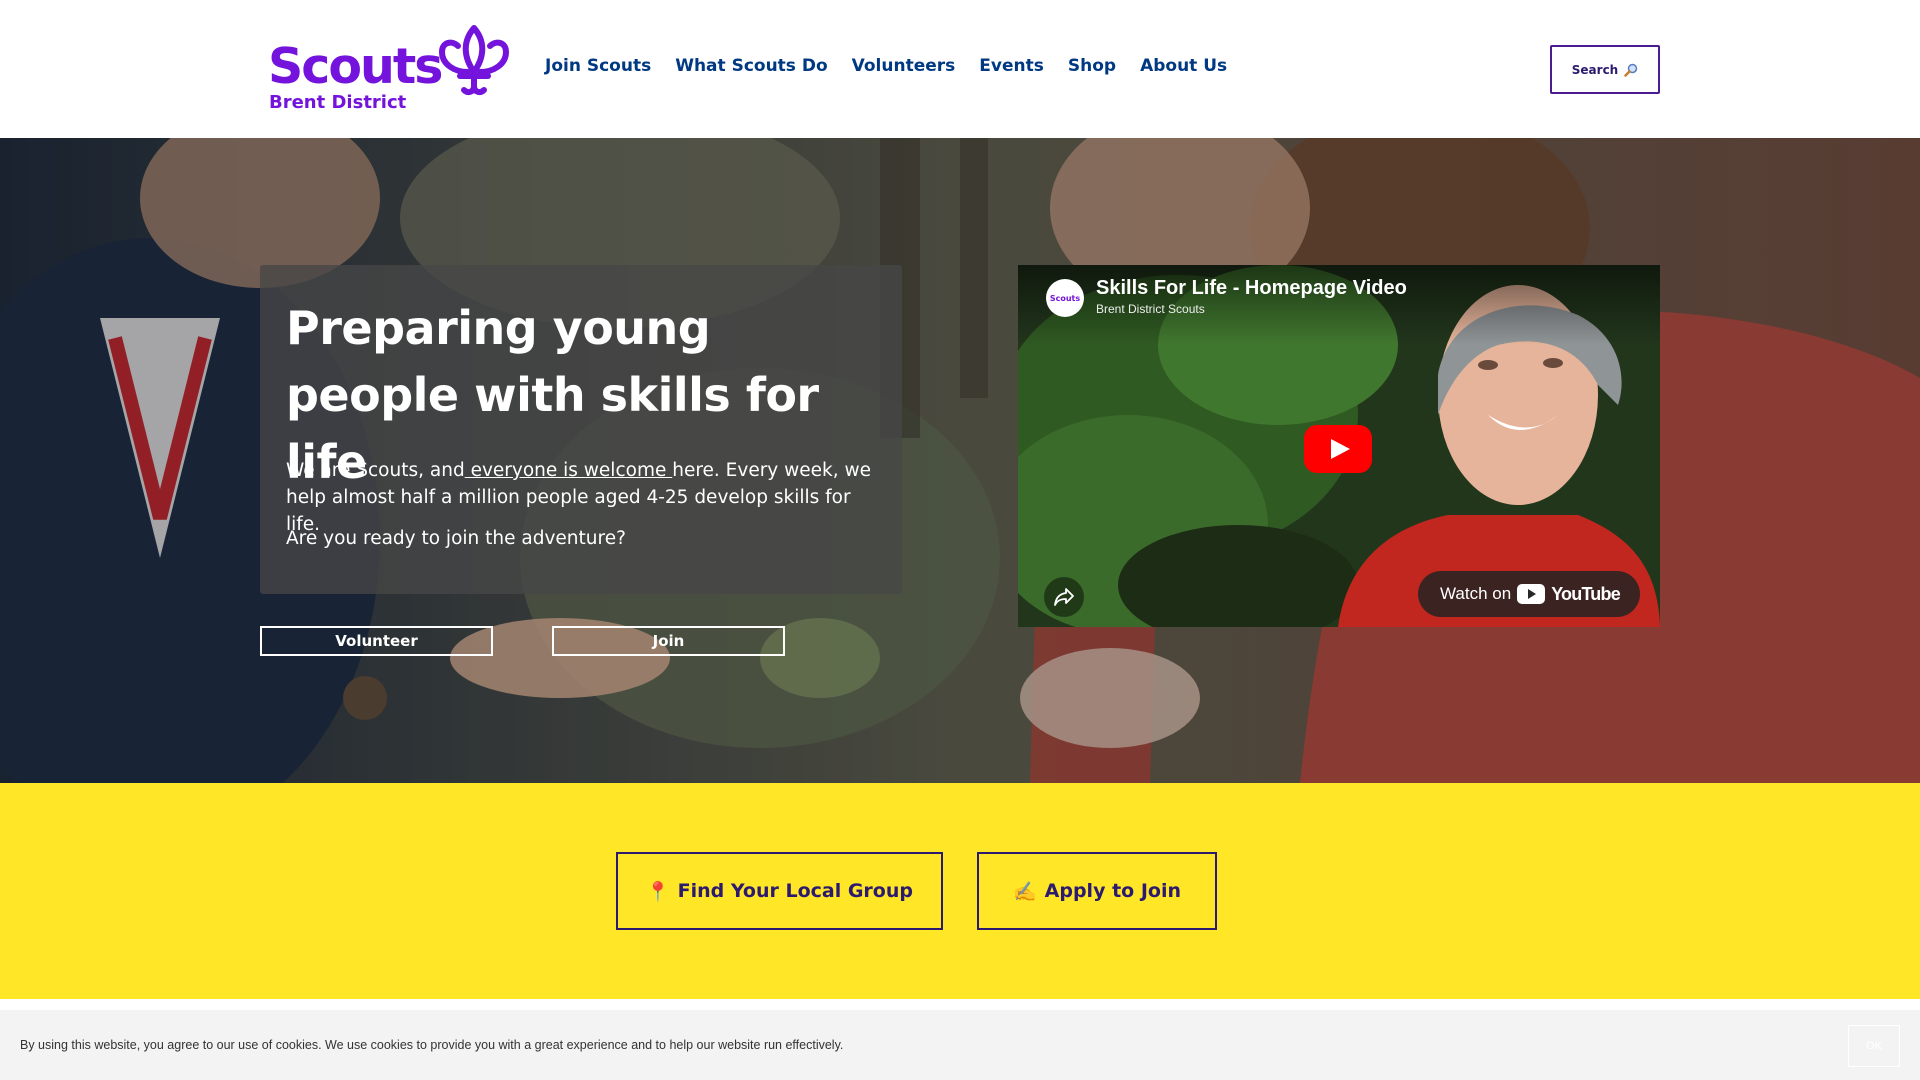 The image size is (1920, 1080). Describe the element at coordinates (1338, 449) in the screenshot. I see `play-icon` at that location.